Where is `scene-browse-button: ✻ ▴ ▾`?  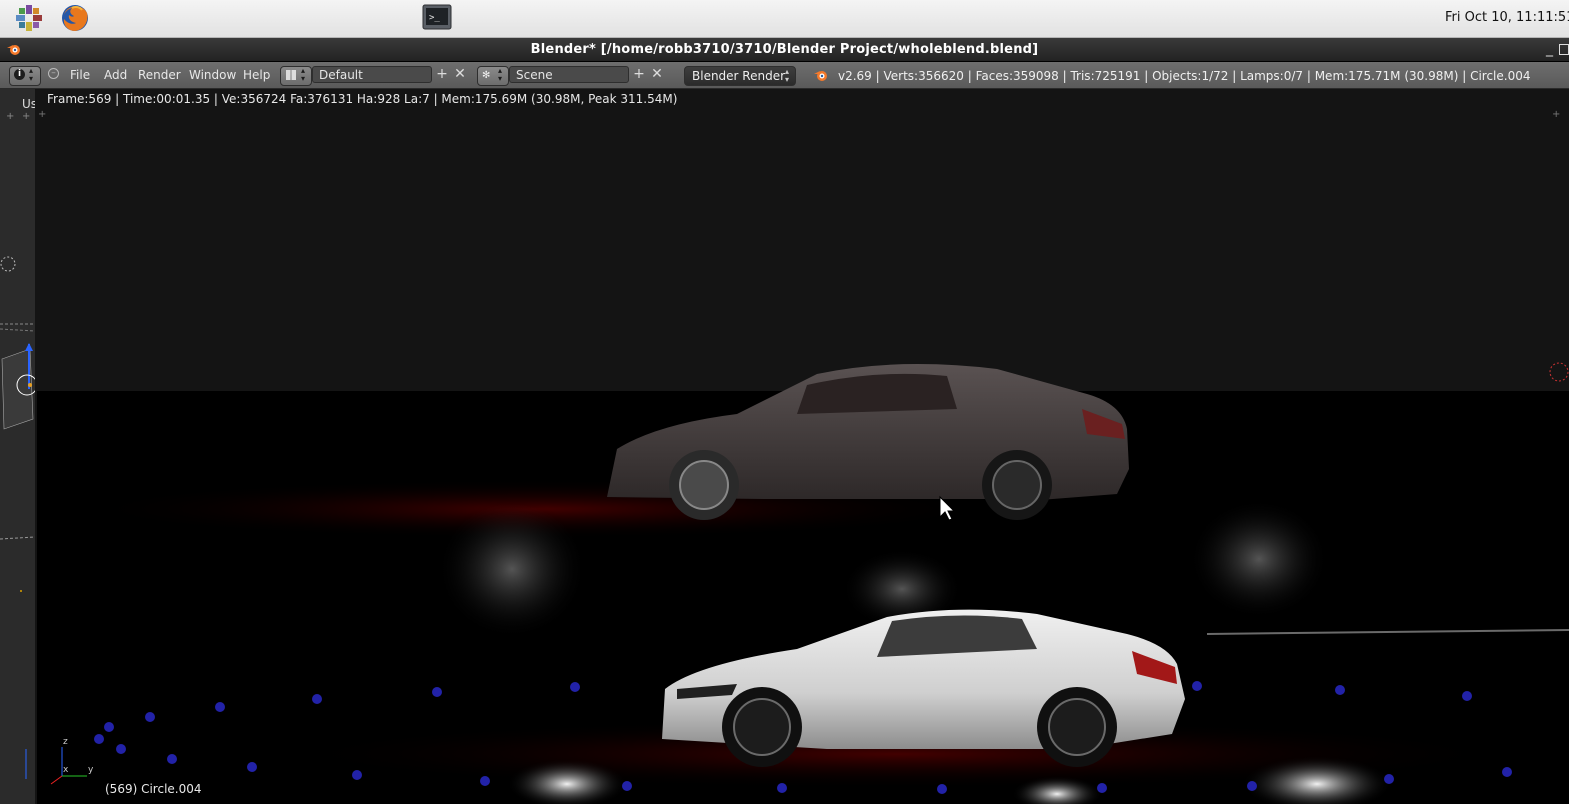
scene-browse-button: ✻ ▴ ▾ is located at coordinates (493, 76).